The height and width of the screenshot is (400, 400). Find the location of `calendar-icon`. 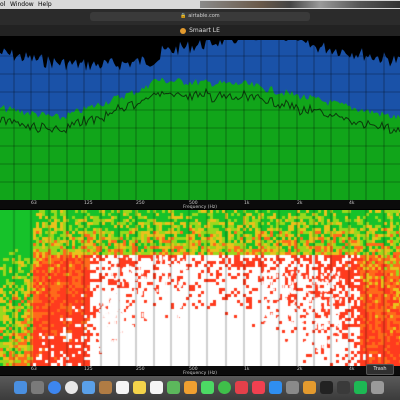

calendar-icon is located at coordinates (122, 387).